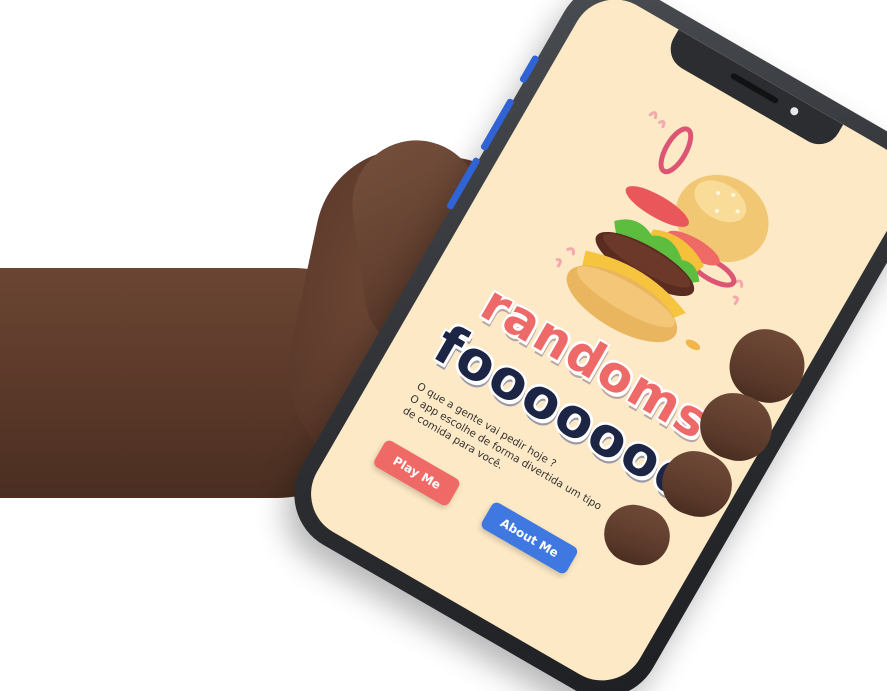  Describe the element at coordinates (794, 111) in the screenshot. I see `front-camera-icon` at that location.